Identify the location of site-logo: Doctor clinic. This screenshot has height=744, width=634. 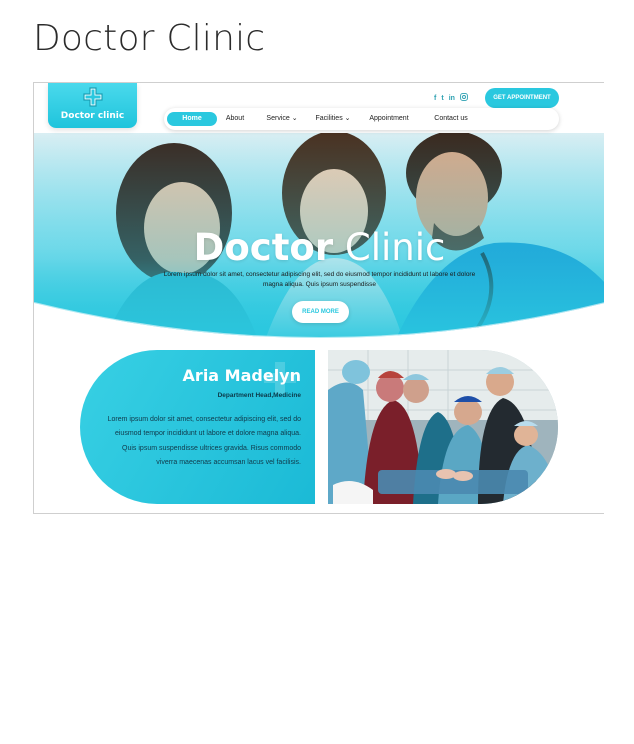
(92, 105).